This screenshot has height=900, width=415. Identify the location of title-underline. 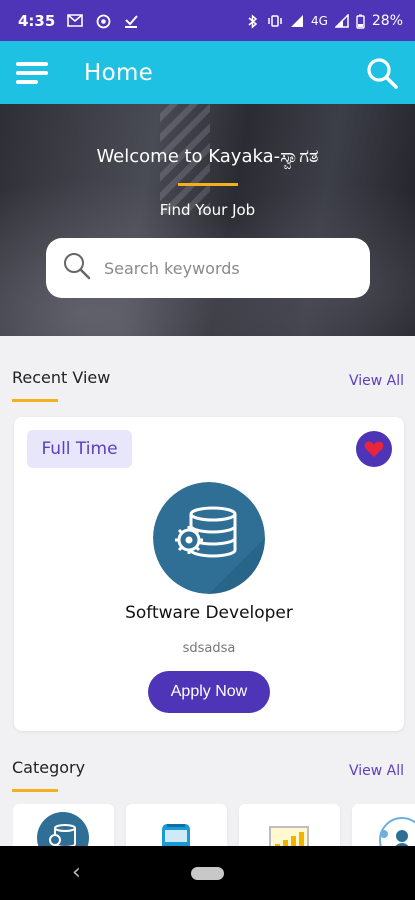
(208, 184).